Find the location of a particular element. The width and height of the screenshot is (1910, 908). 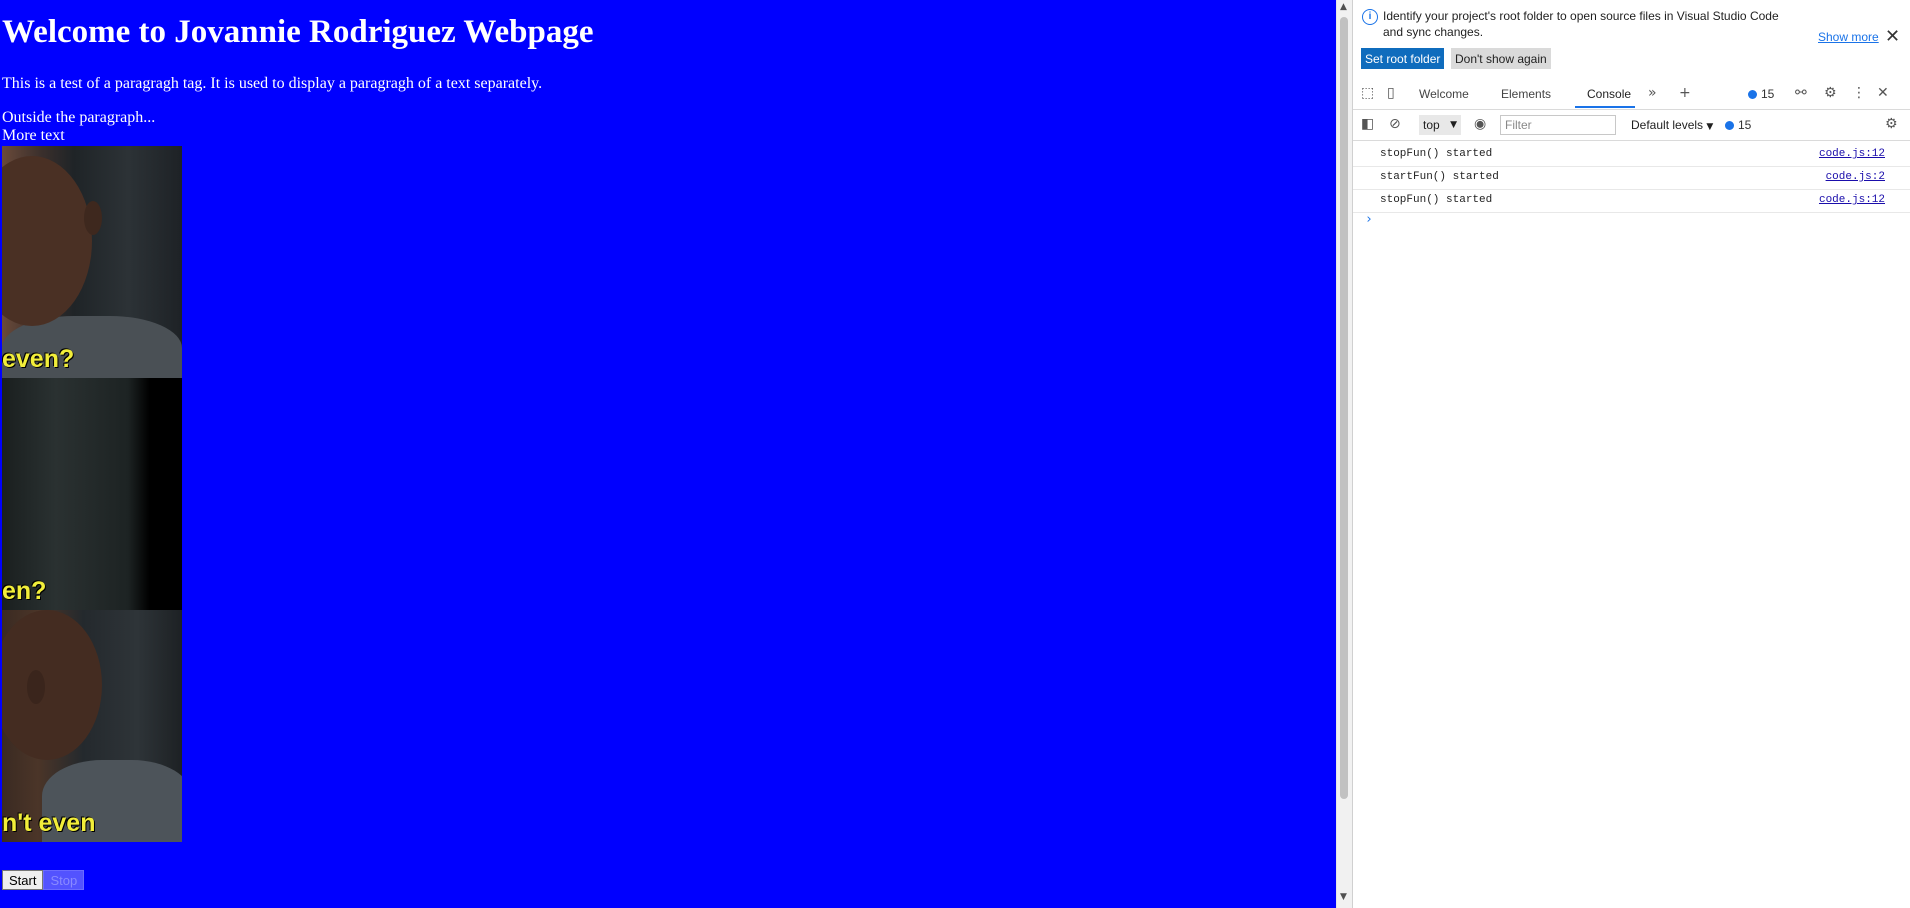

page-scrollbar: ▲ ▼ is located at coordinates (1344, 454).